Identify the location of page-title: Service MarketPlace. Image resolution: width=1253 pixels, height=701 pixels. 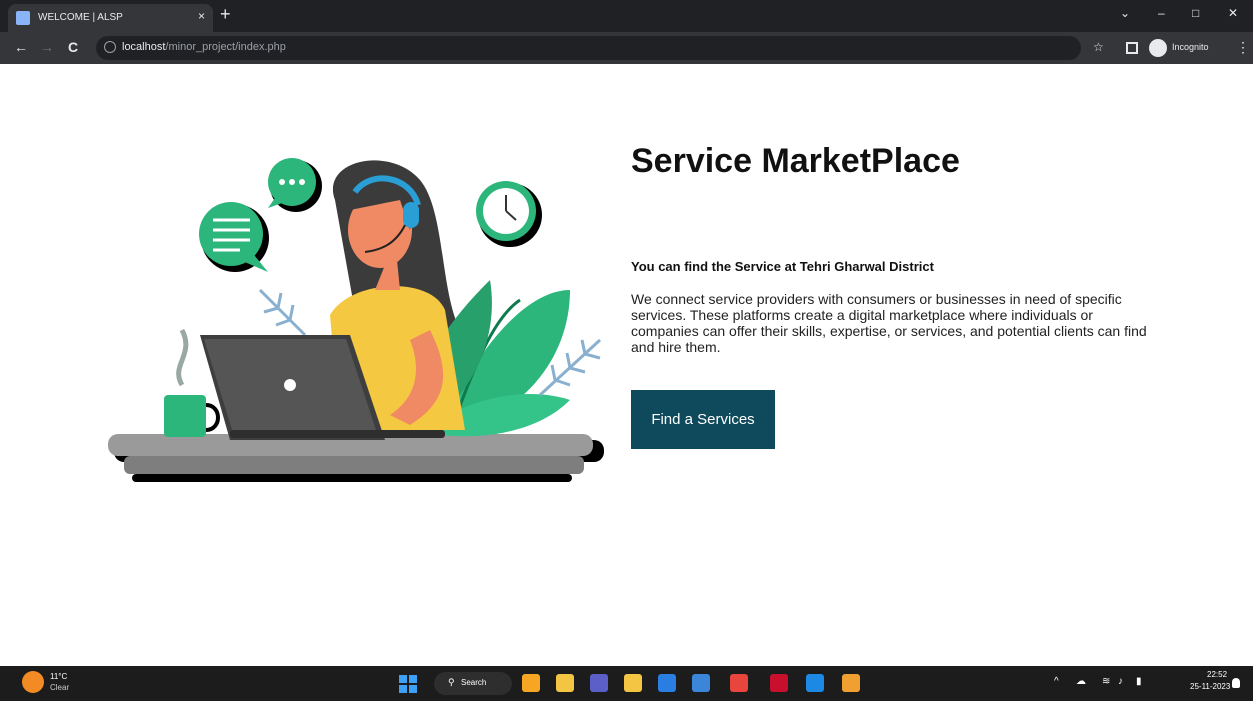
(795, 161).